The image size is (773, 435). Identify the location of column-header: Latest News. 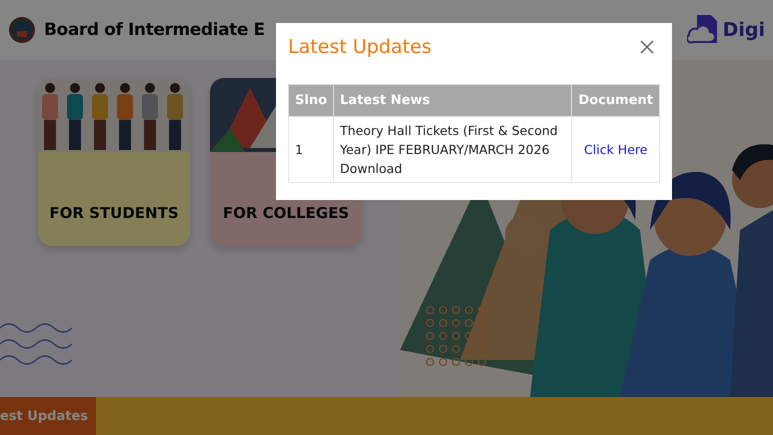
(453, 100).